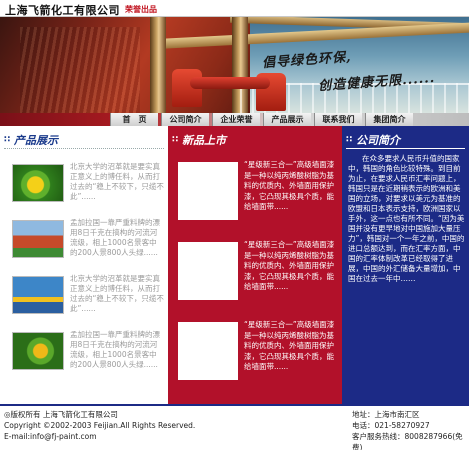 The width and height of the screenshot is (469, 450). What do you see at coordinates (407, 441) in the screenshot?
I see `hotline: 客户服务热线：8008287966(免费)` at bounding box center [407, 441].